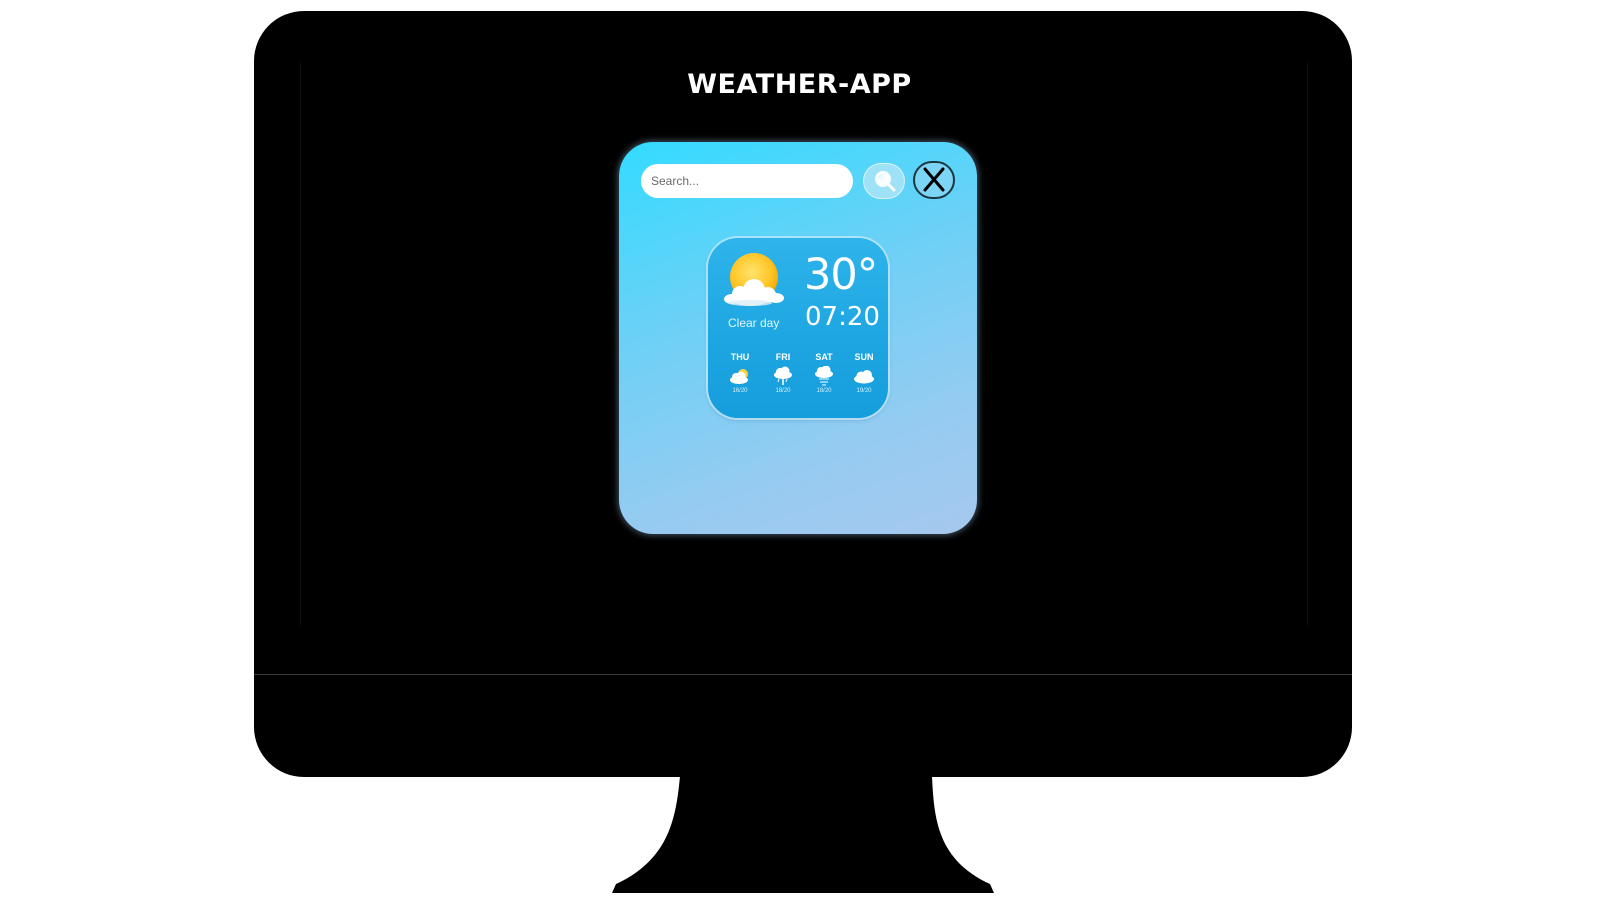 This screenshot has height=899, width=1599. I want to click on close-button, so click(934, 180).